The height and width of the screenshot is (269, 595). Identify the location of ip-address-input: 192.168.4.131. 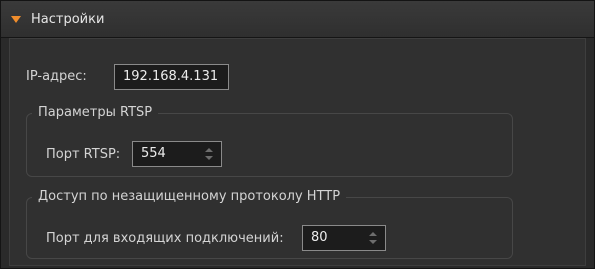
(171, 77).